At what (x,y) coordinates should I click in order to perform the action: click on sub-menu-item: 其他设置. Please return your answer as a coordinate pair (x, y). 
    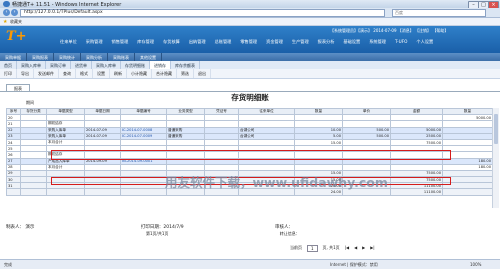
    Looking at the image, I should click on (148, 57).